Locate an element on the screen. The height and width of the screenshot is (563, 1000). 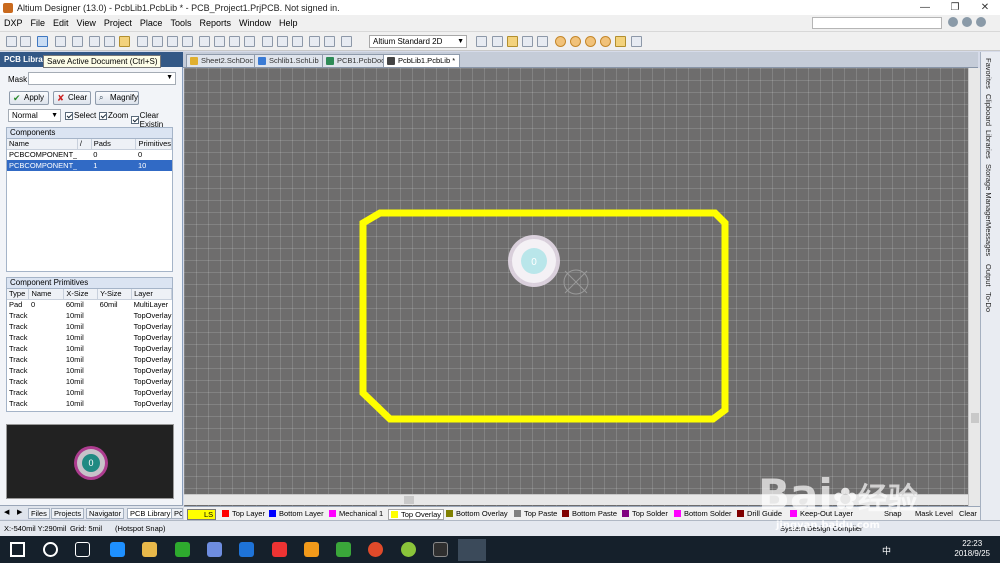
tab-pc: PC is located at coordinates (177, 513).